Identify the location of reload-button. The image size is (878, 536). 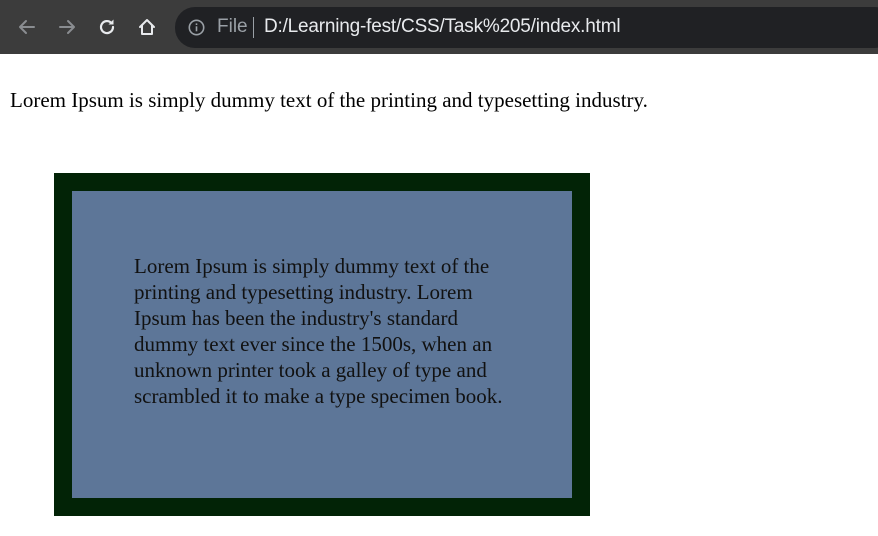
(107, 27).